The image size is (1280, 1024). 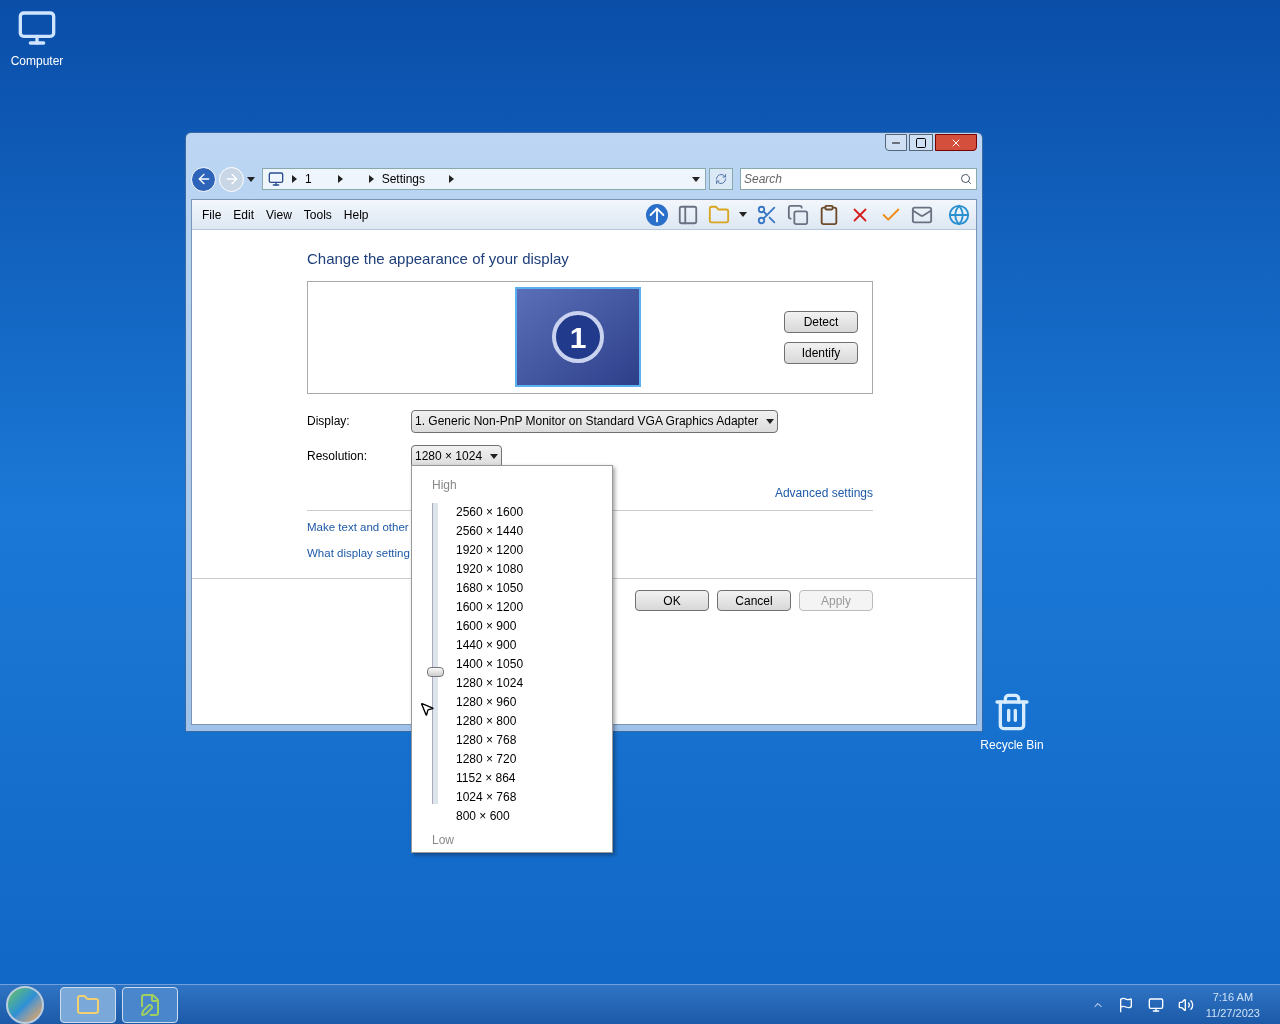 I want to click on resolution-option: 1280 × 720, so click(x=487, y=759).